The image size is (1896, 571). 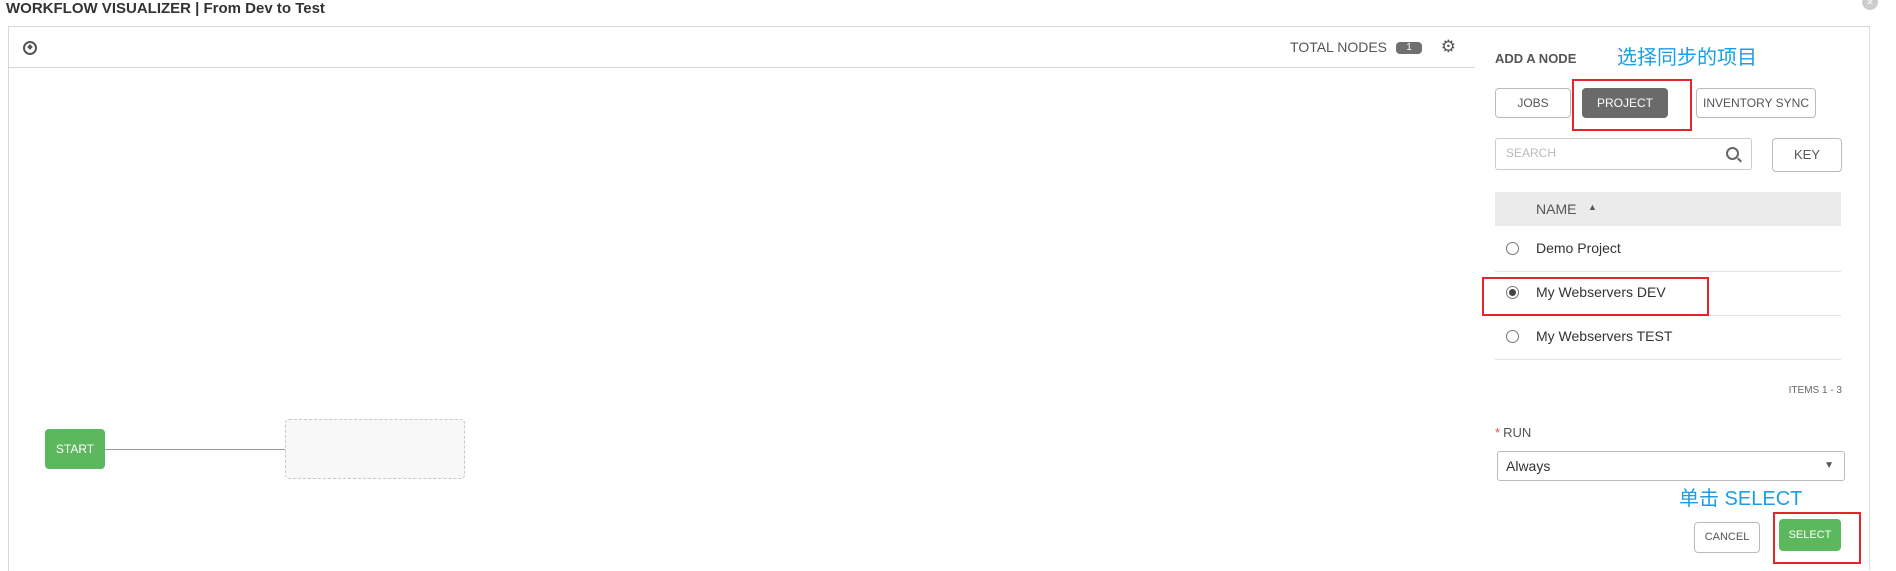 I want to click on cancel-button: CANCEL, so click(x=1727, y=537).